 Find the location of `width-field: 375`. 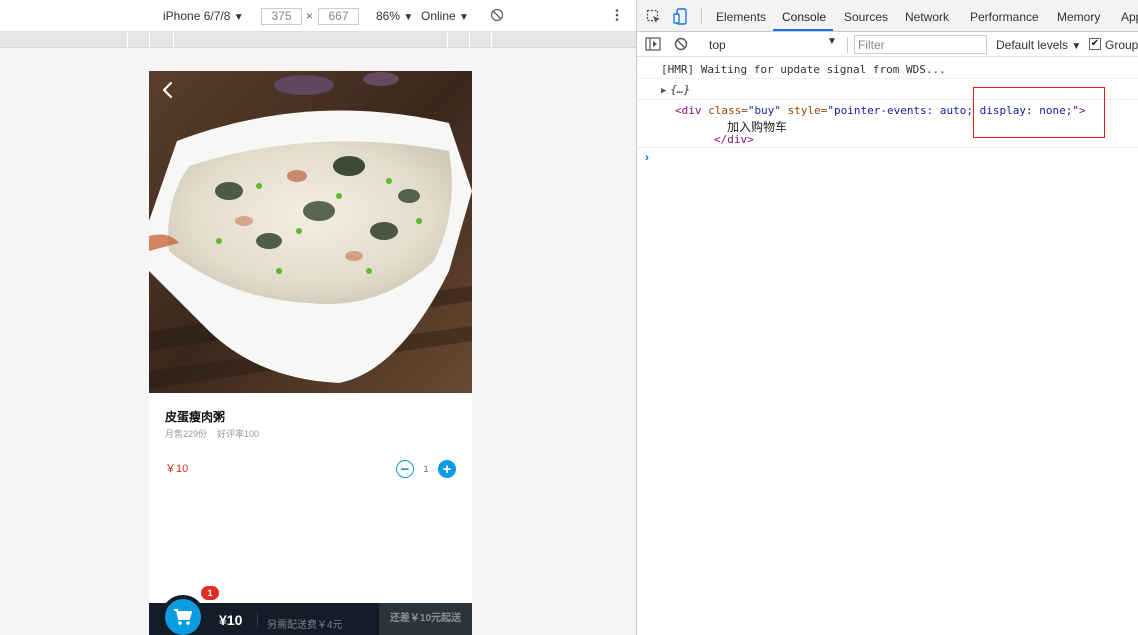

width-field: 375 is located at coordinates (281, 16).